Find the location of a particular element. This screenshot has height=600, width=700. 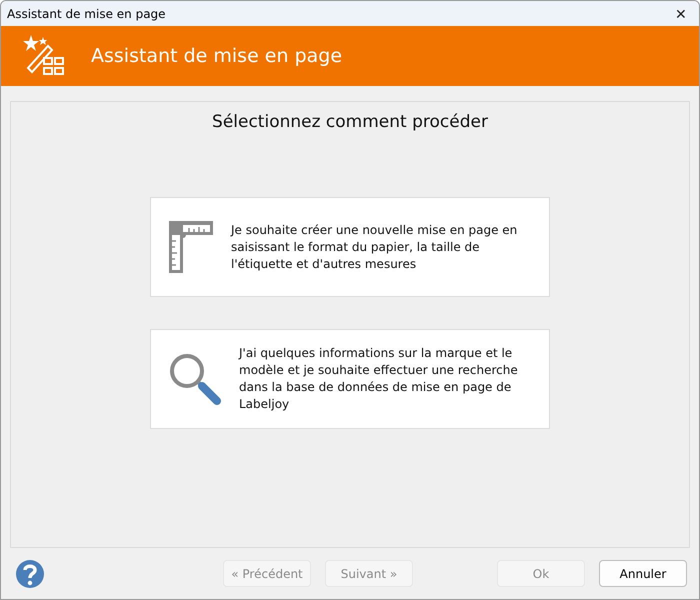

magnifier-icon is located at coordinates (195, 379).